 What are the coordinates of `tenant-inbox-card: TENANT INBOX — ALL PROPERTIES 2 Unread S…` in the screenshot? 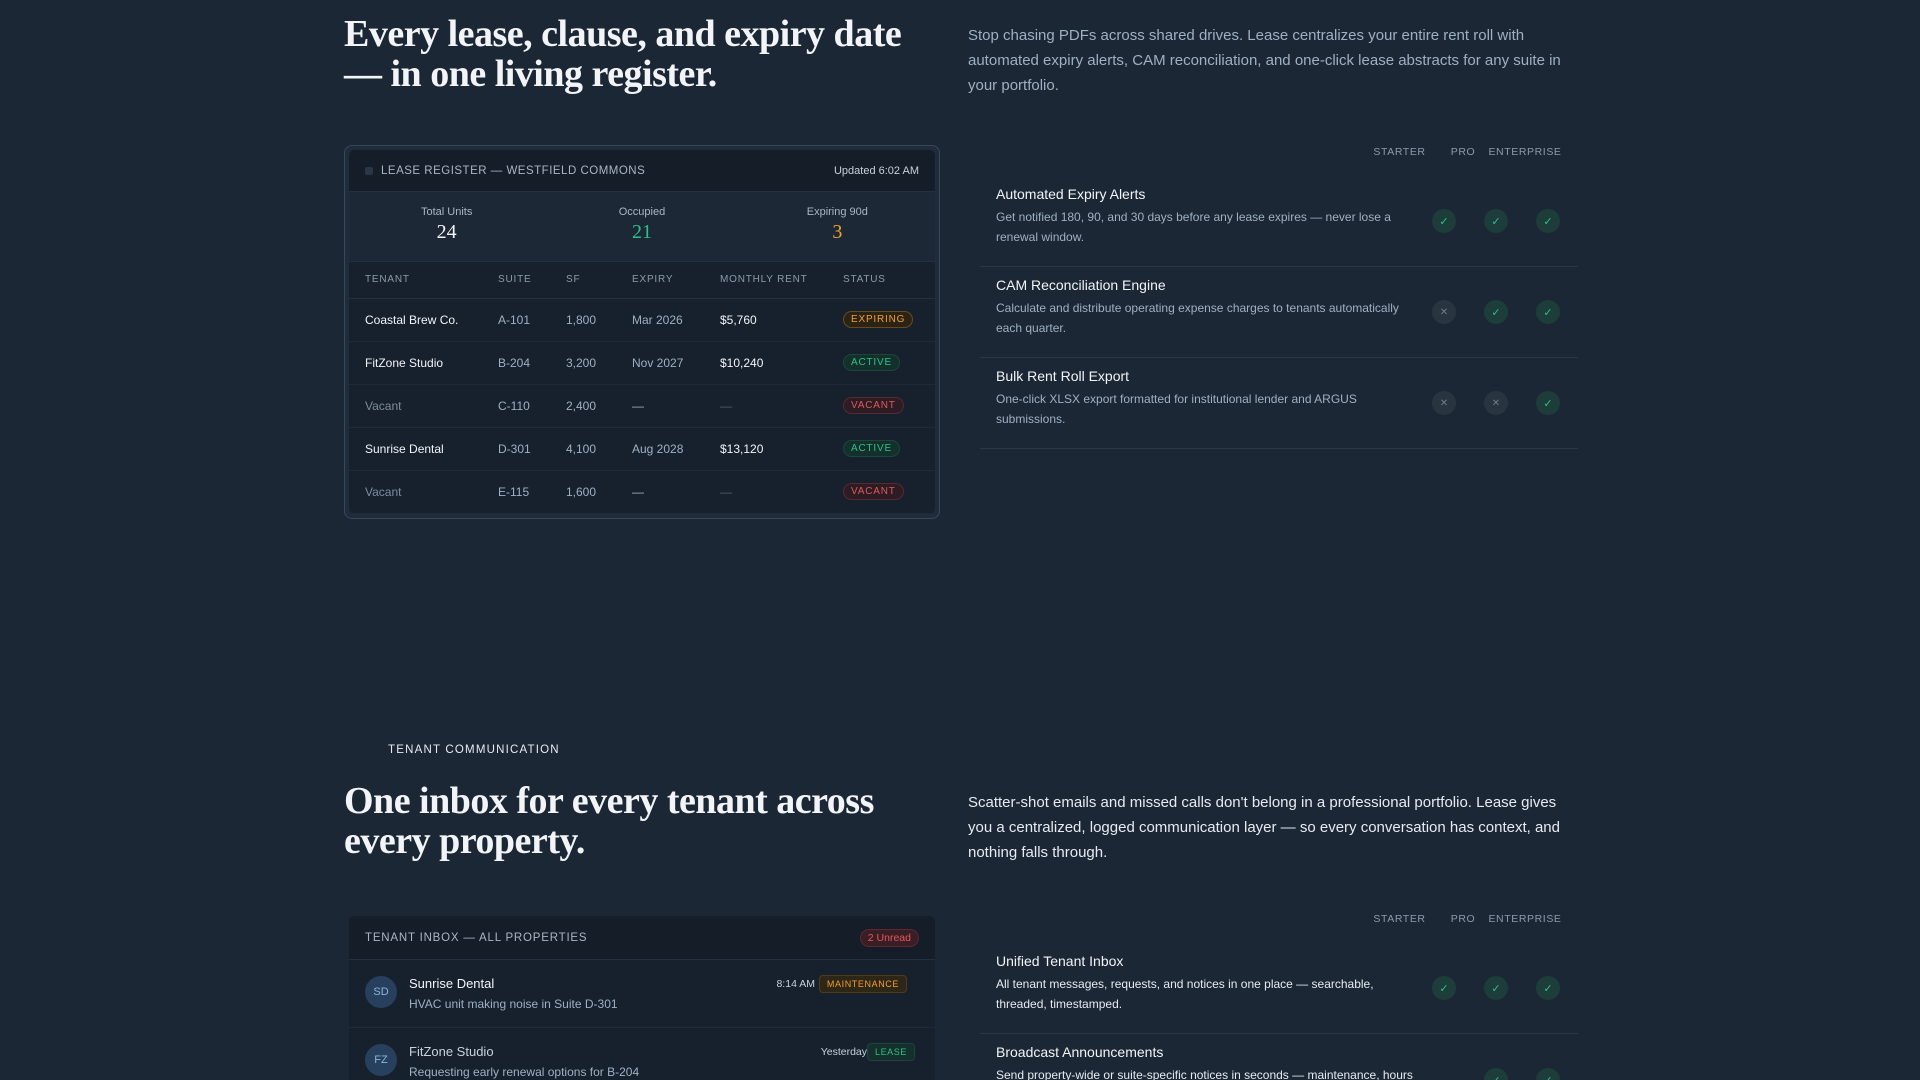 It's located at (642, 998).